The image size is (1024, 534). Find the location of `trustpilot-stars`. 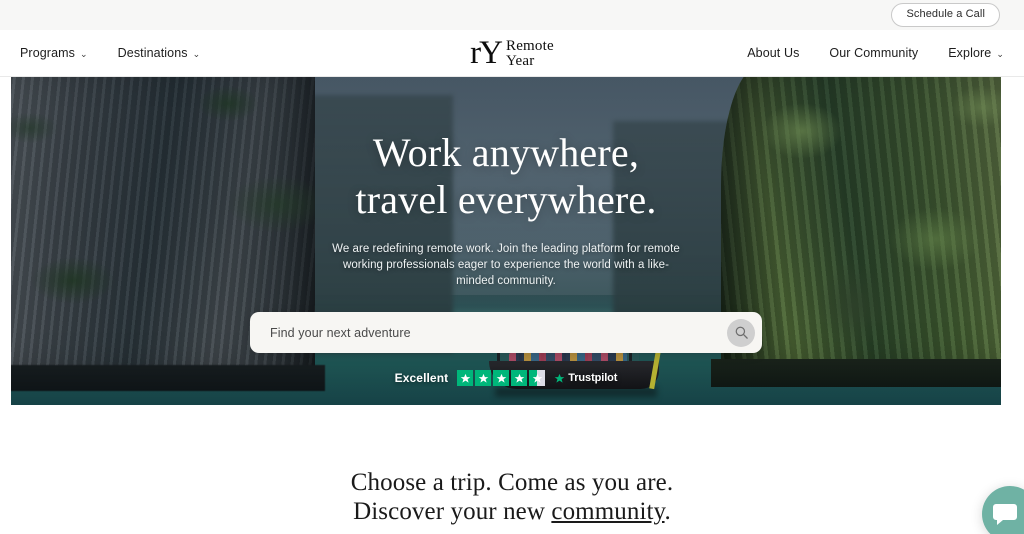

trustpilot-stars is located at coordinates (501, 378).